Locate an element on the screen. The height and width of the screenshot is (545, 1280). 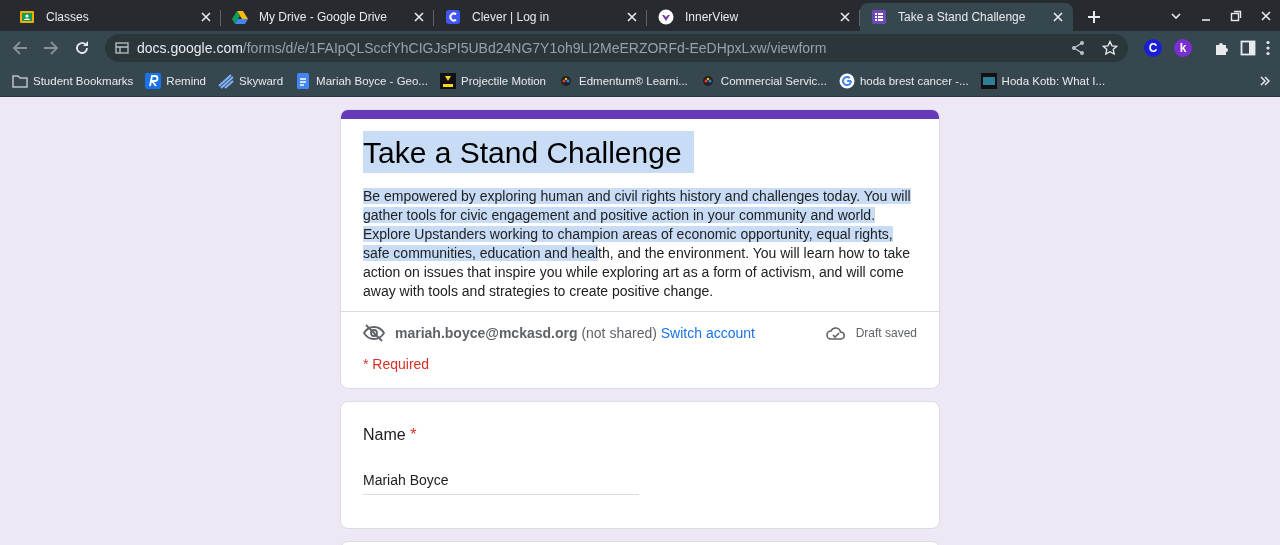
account-text: mariah.boyce@mckasd.org (not shared) Switch account is located at coordinates (575, 333).